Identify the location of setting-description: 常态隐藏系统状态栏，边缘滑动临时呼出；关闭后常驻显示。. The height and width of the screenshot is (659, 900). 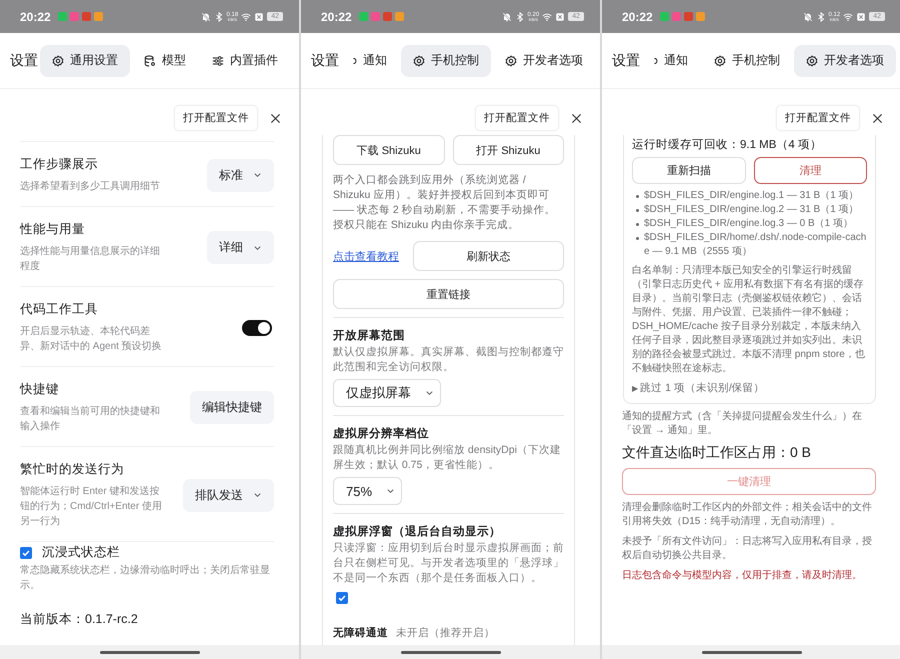
(145, 578).